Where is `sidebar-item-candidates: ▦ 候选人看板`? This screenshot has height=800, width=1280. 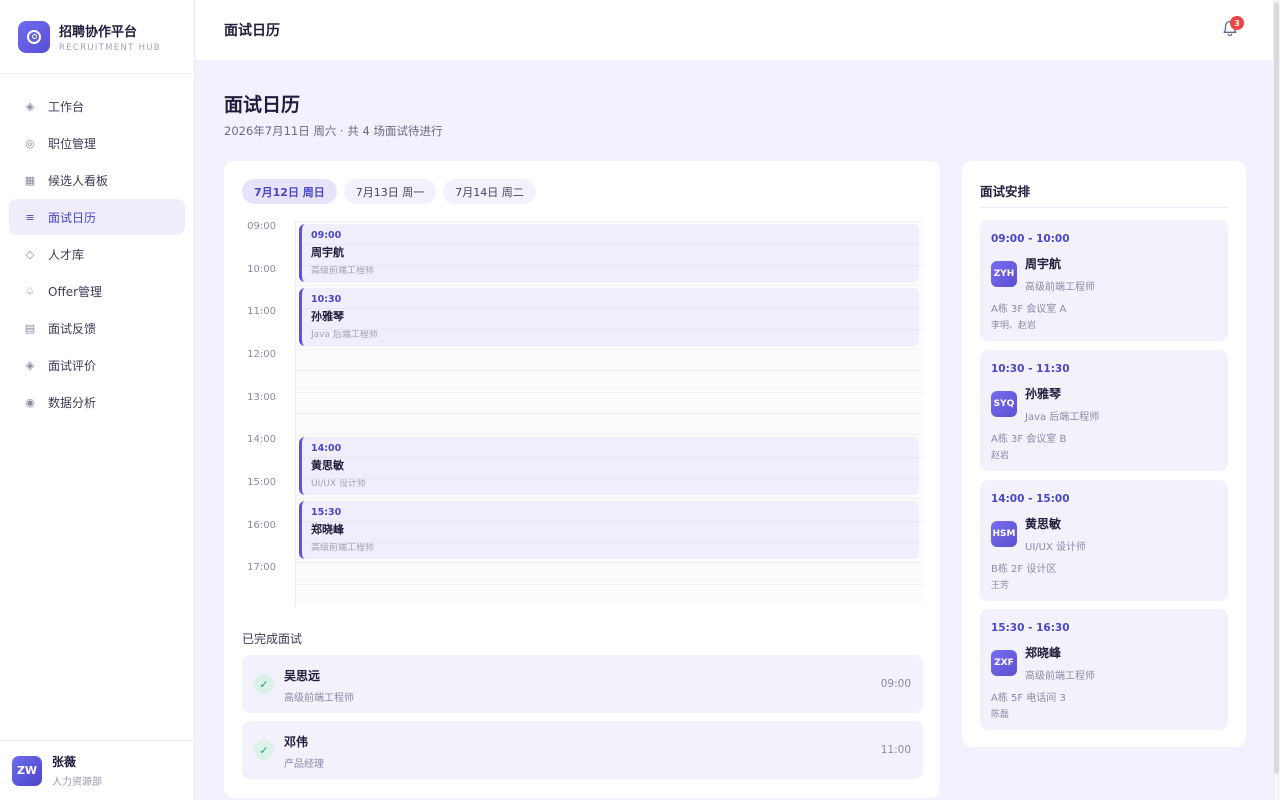 sidebar-item-candidates: ▦ 候选人看板 is located at coordinates (97, 180).